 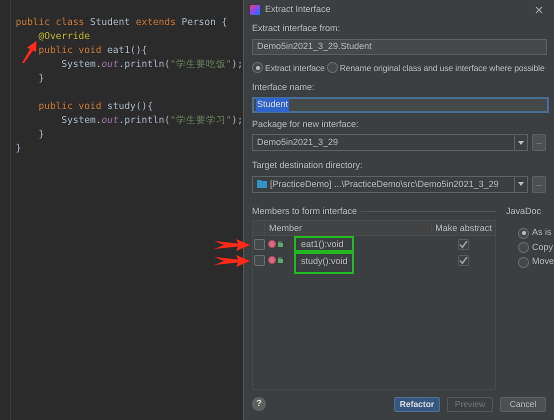 What do you see at coordinates (542, 233) in the screenshot?
I see `radio-label: As is` at bounding box center [542, 233].